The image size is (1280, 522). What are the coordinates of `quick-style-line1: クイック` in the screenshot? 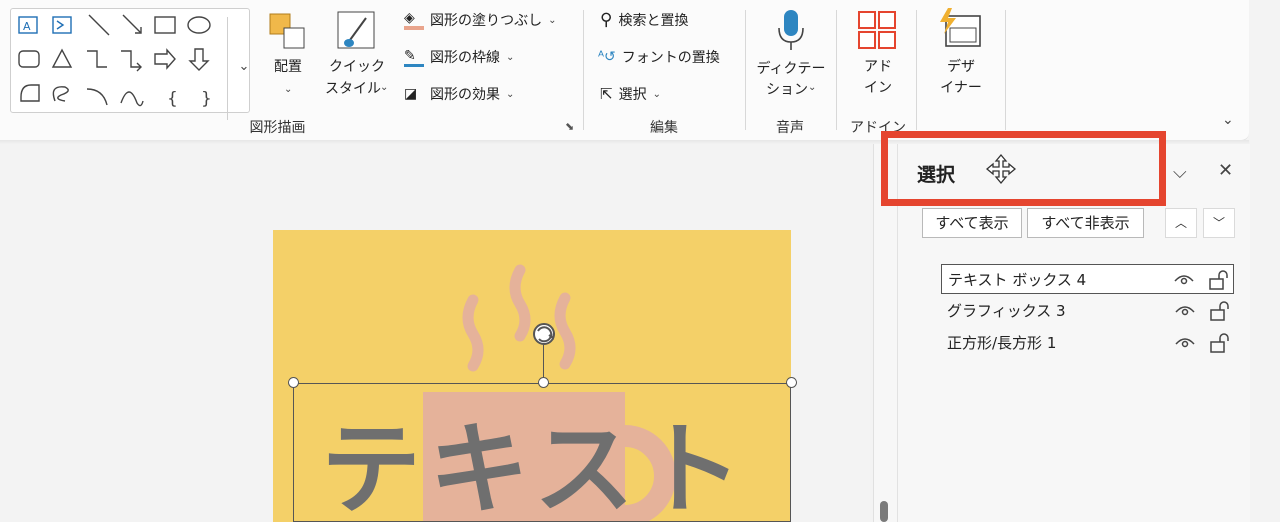 It's located at (357, 67).